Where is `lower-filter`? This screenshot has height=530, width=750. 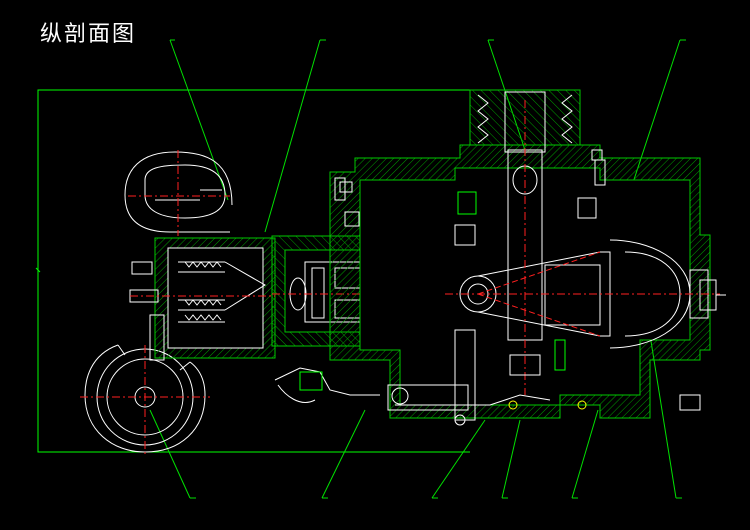
lower-filter is located at coordinates (145, 399).